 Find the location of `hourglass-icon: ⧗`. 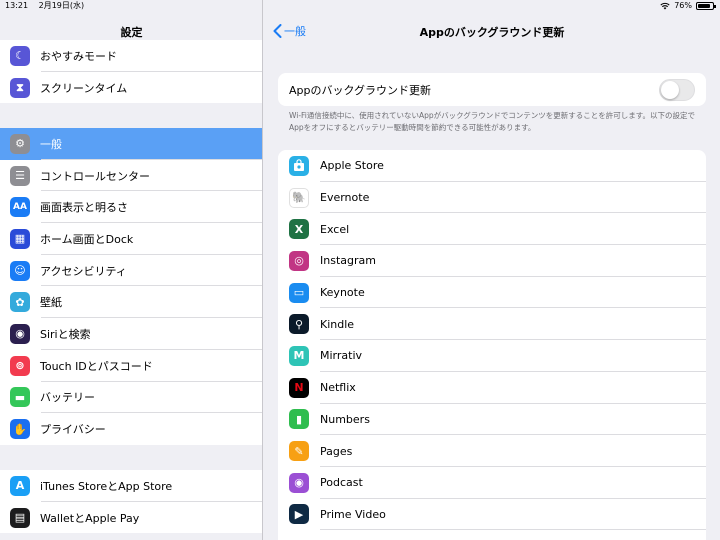

hourglass-icon: ⧗ is located at coordinates (20, 87).